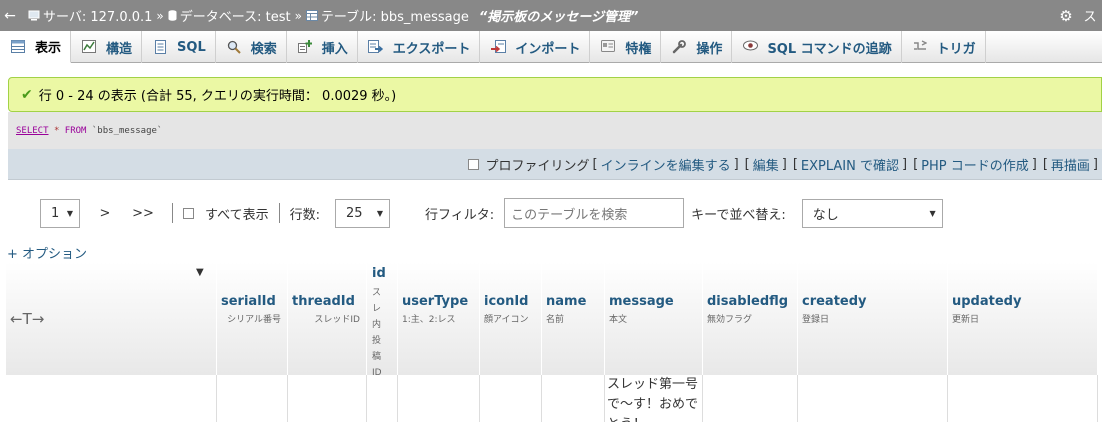  What do you see at coordinates (56, 130) in the screenshot?
I see `sql-star: *` at bounding box center [56, 130].